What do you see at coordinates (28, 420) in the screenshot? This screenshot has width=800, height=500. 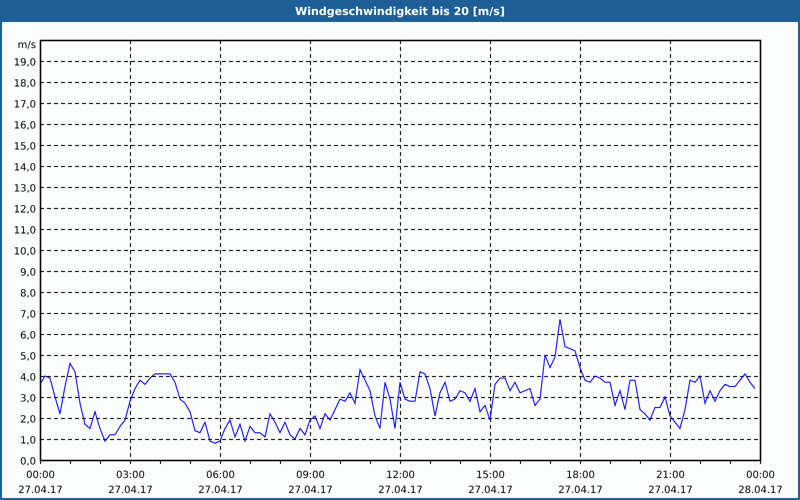 I see `y-tick-label: 2,0` at bounding box center [28, 420].